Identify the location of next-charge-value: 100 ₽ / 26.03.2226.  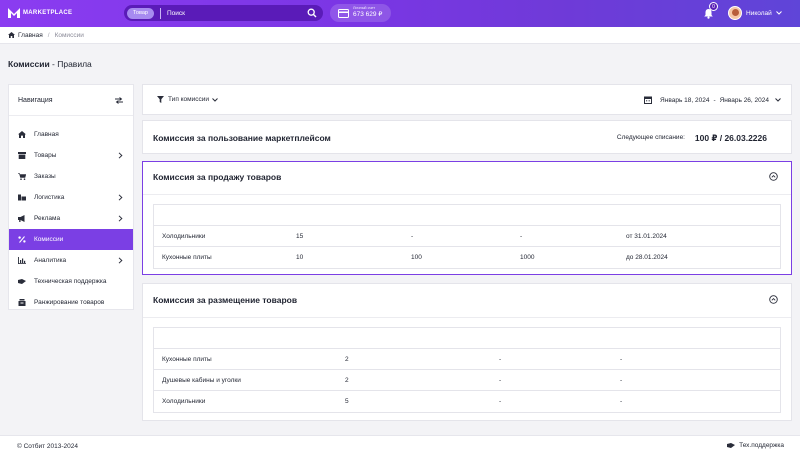
(730, 138).